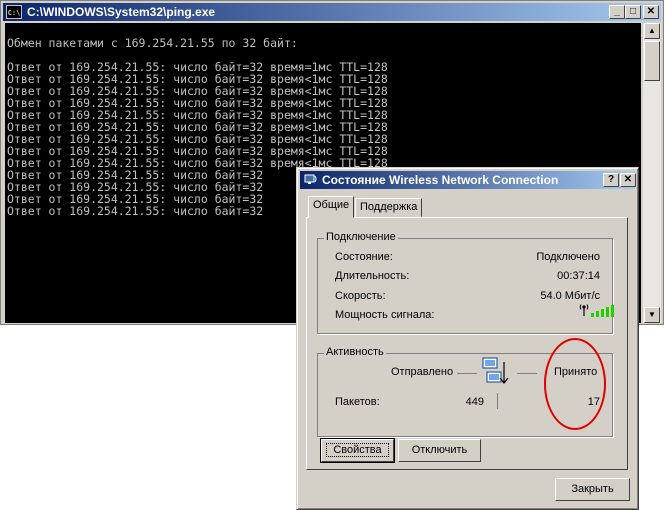 This screenshot has height=510, width=666. I want to click on console-scrollbar: ▲ ▼, so click(652, 173).